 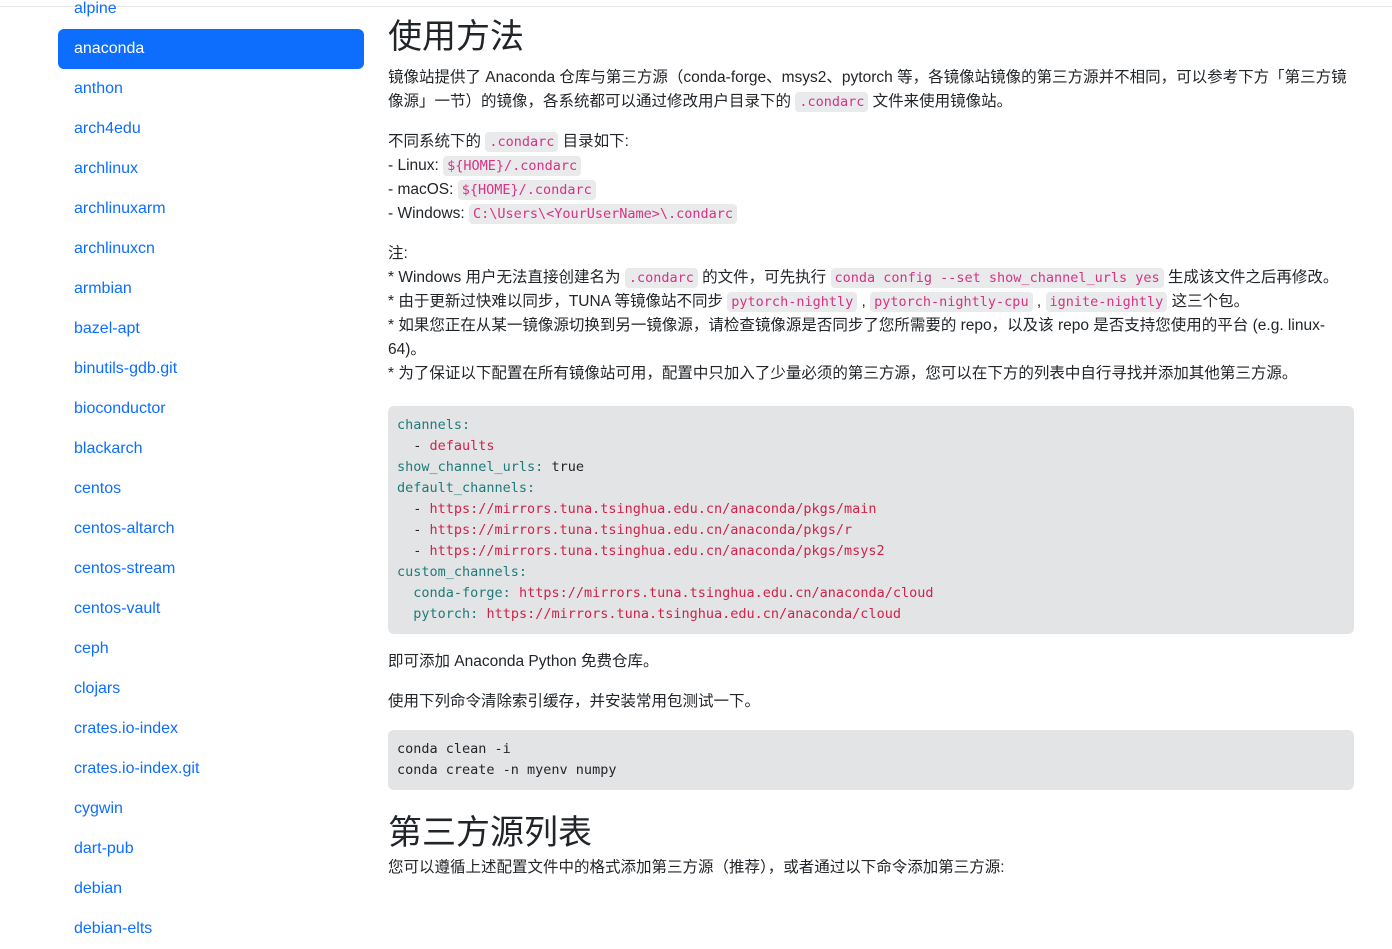 What do you see at coordinates (211, 649) in the screenshot?
I see `sidebar-item-ceph: ceph` at bounding box center [211, 649].